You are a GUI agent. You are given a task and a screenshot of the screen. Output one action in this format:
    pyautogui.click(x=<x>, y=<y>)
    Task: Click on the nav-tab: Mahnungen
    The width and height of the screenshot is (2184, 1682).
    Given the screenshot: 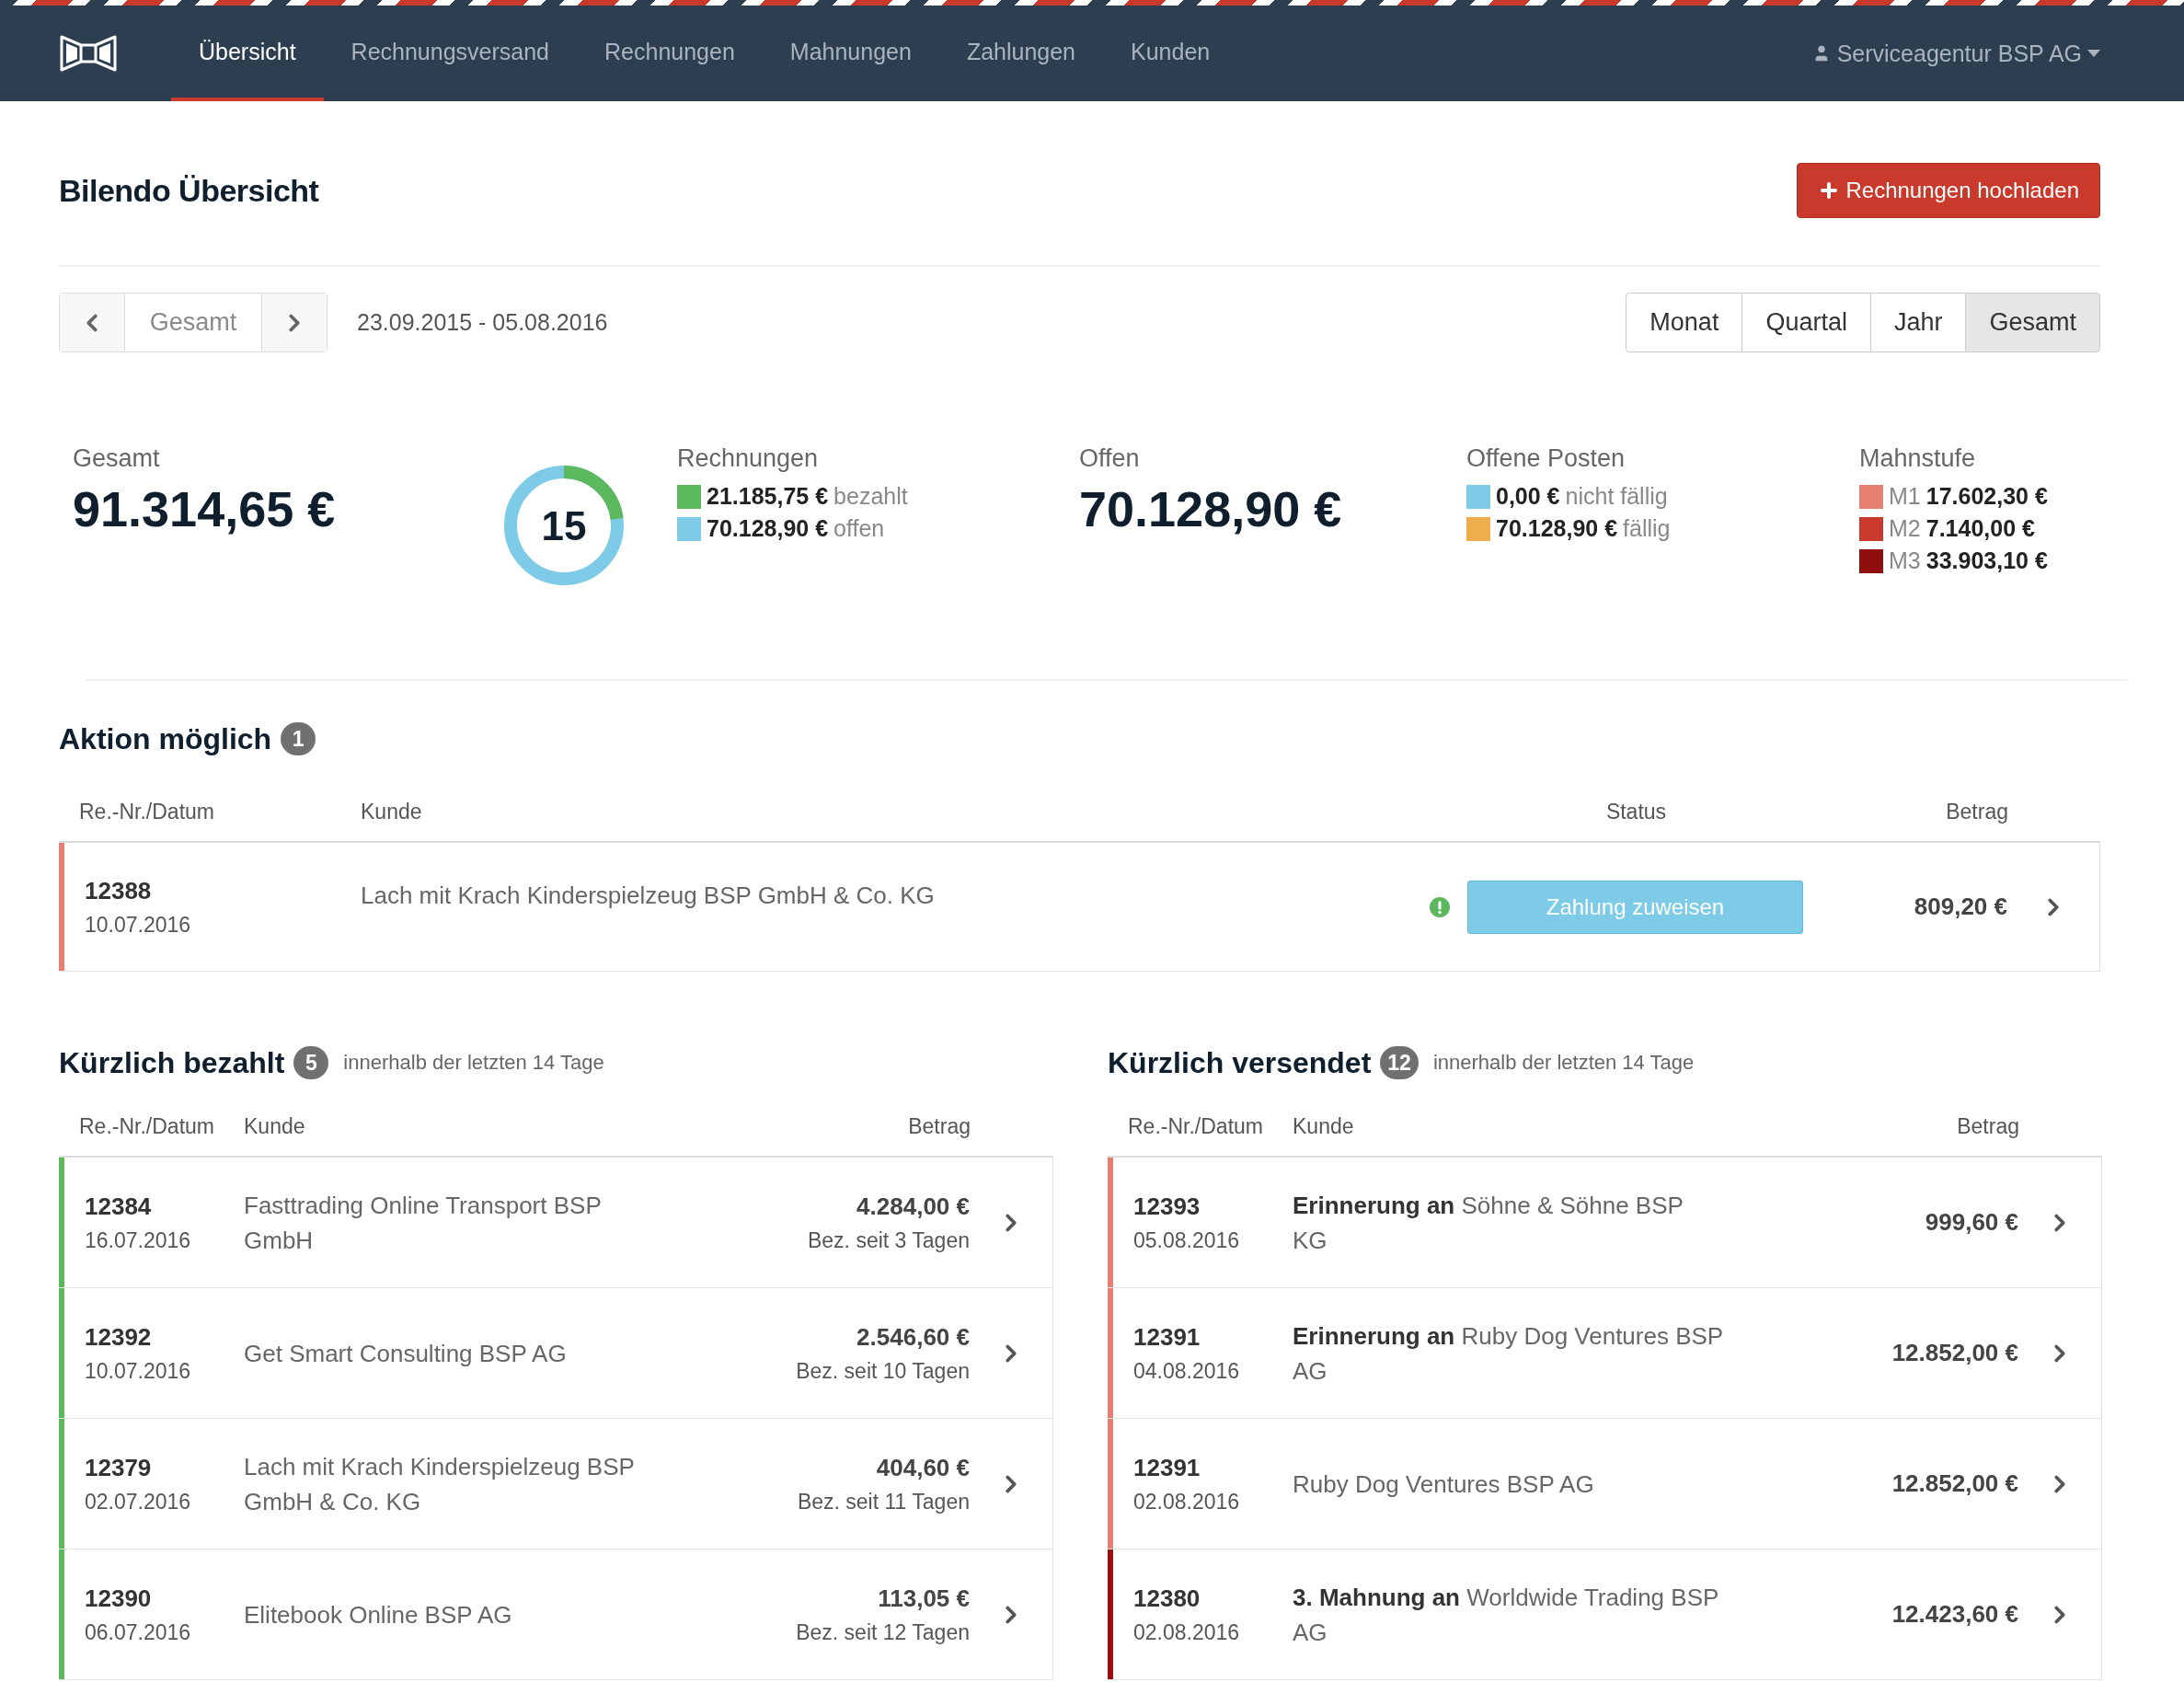 What is the action you would take?
    pyautogui.click(x=850, y=54)
    